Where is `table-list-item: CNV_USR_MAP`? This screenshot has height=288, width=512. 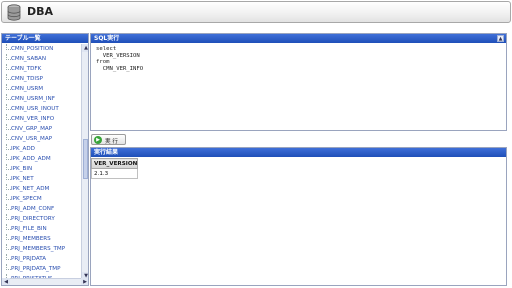
table-list-item: CNV_USR_MAP is located at coordinates (41, 139).